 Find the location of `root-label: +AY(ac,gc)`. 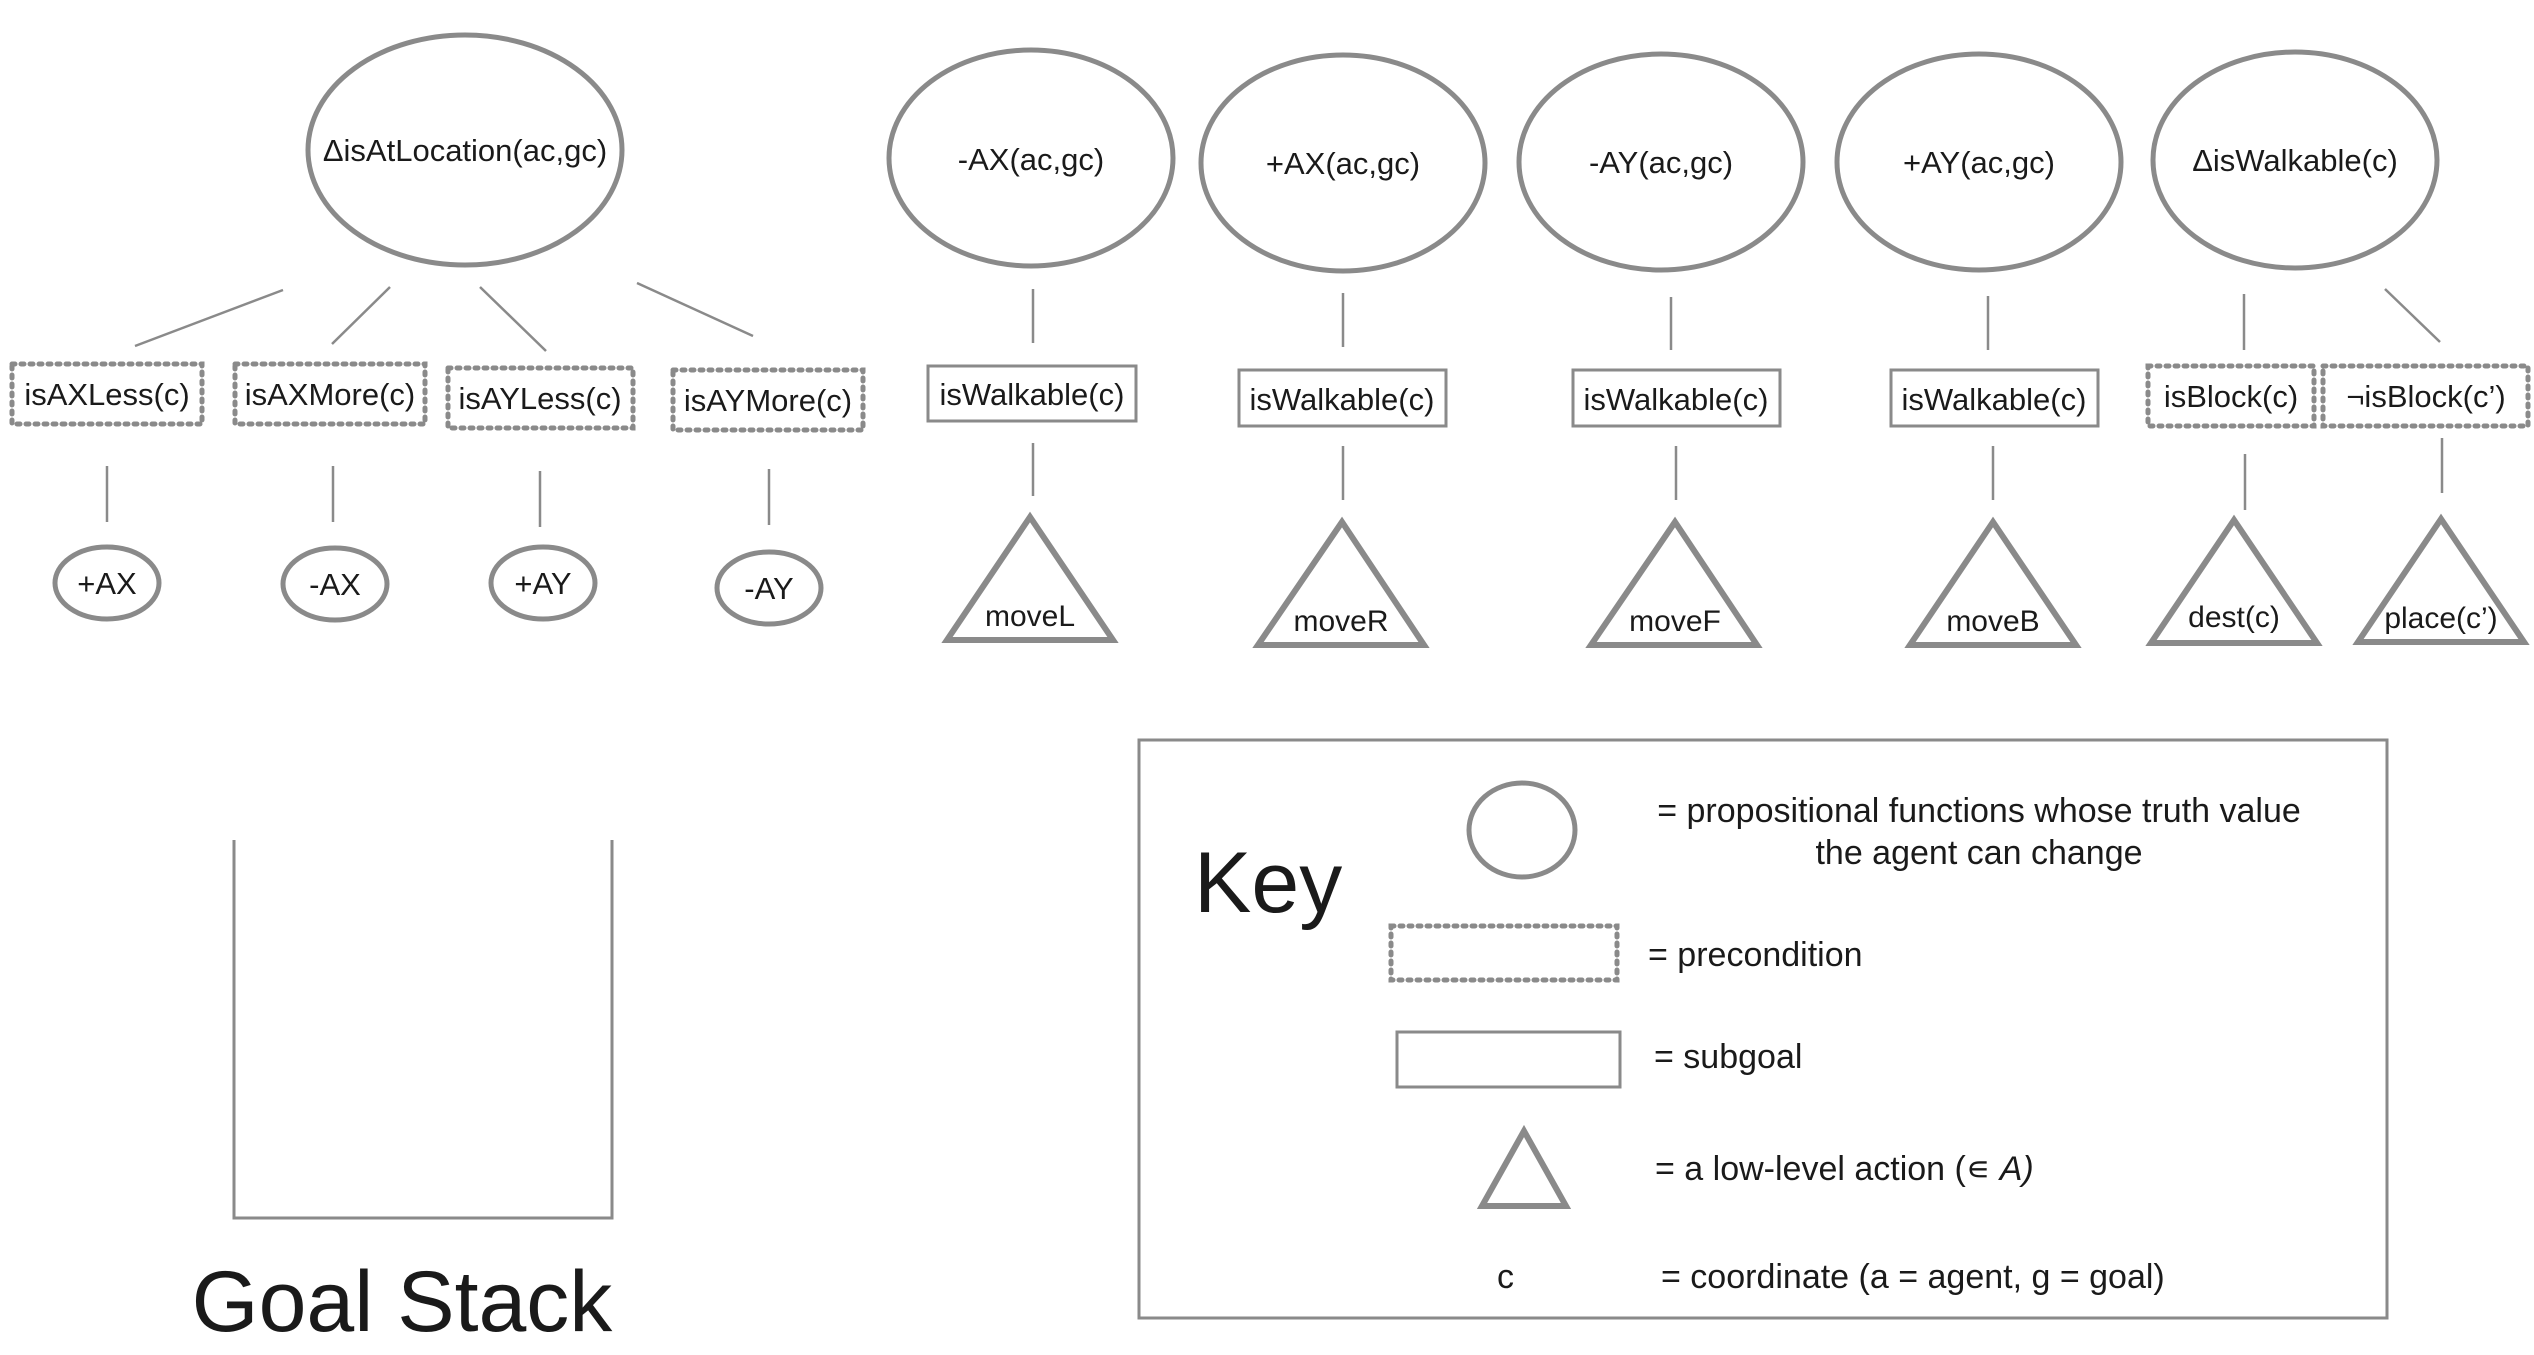

root-label: +AY(ac,gc) is located at coordinates (1979, 162).